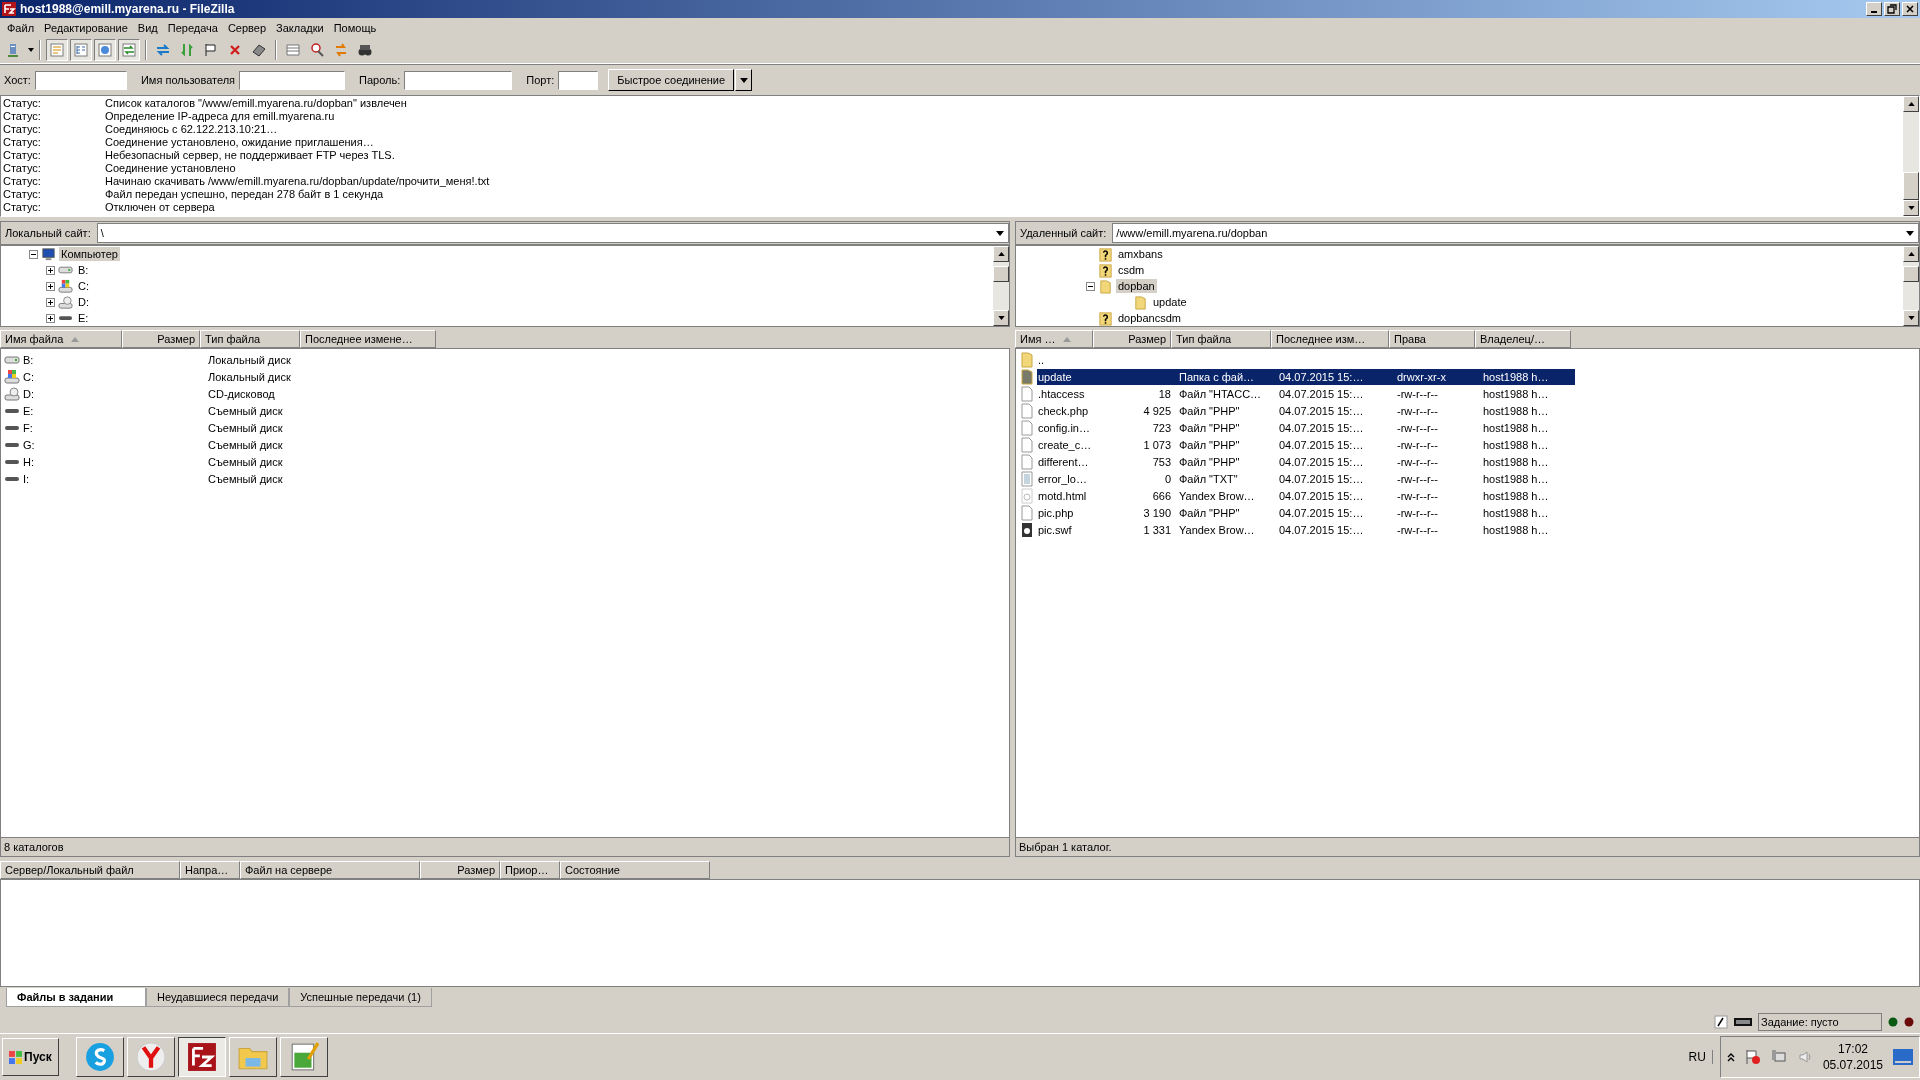  Describe the element at coordinates (635, 870) in the screenshot. I see `column-header: Состояние` at that location.